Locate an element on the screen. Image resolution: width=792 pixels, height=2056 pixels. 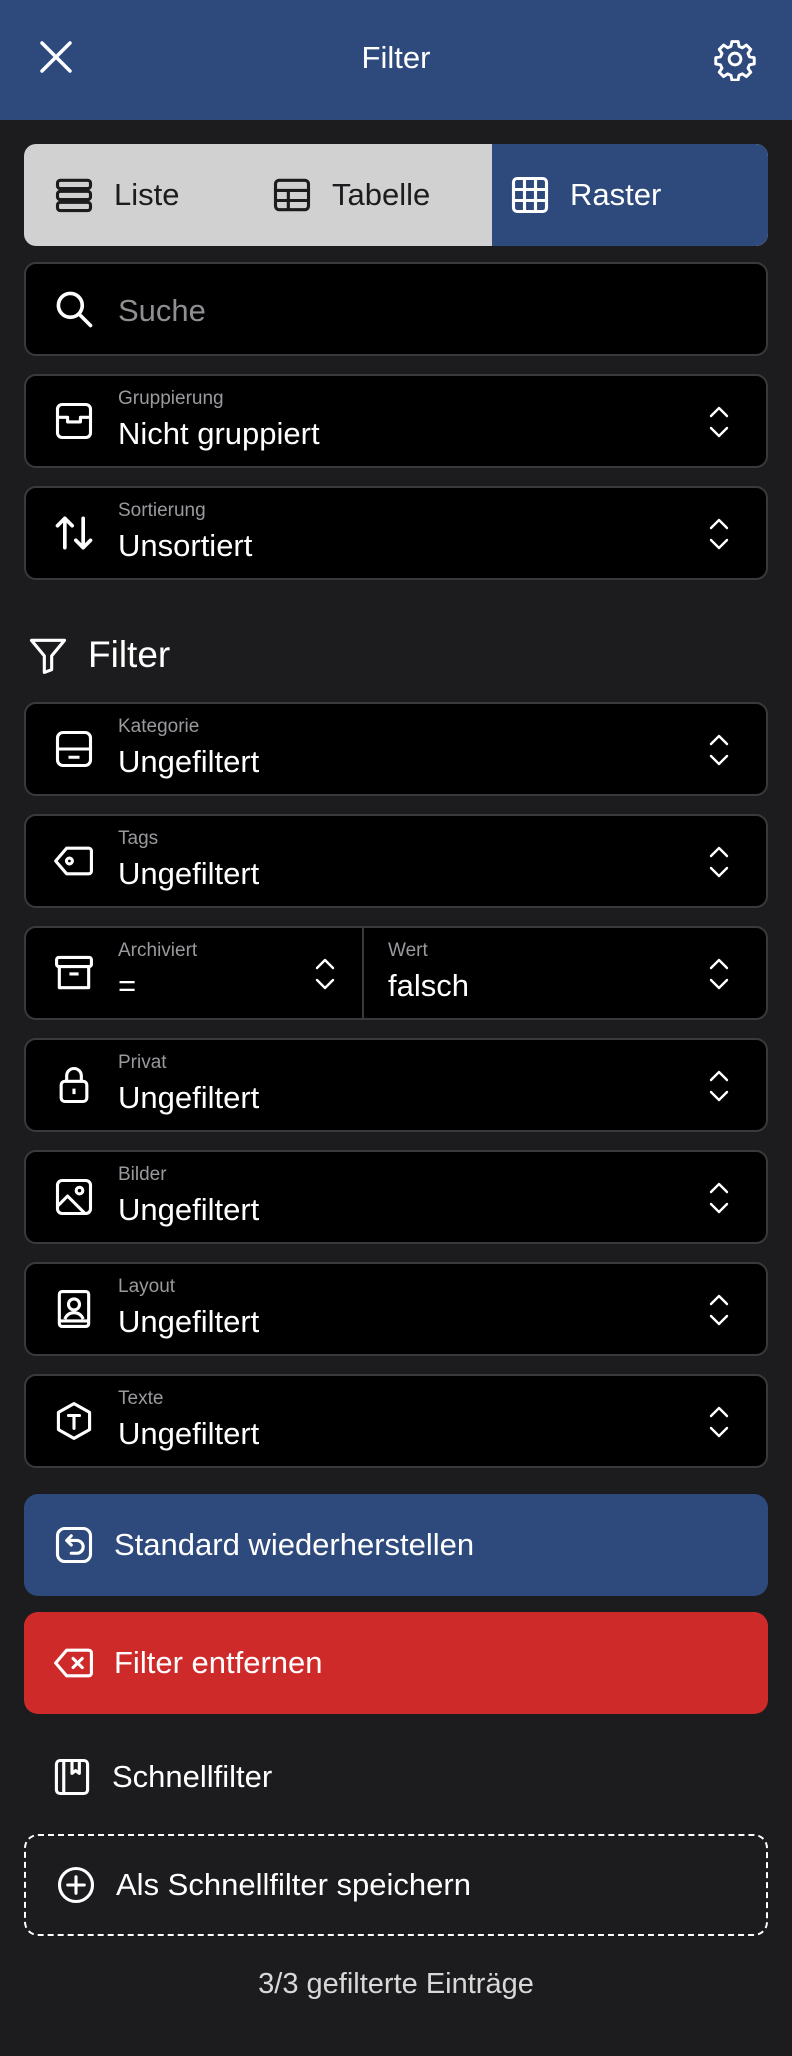
page-title: Filter is located at coordinates (396, 57).